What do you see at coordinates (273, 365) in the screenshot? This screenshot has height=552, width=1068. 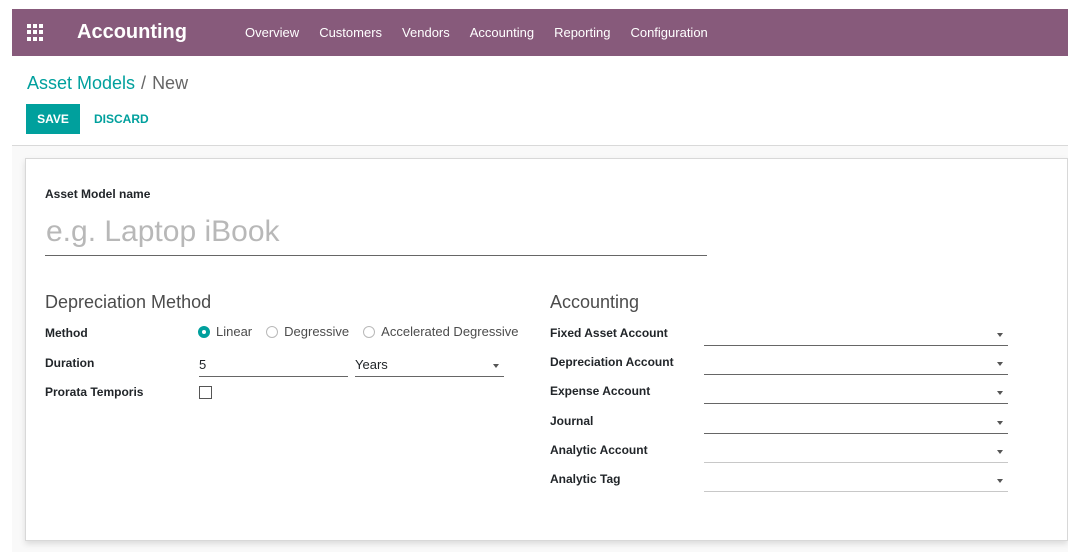 I see `duration-input: 5` at bounding box center [273, 365].